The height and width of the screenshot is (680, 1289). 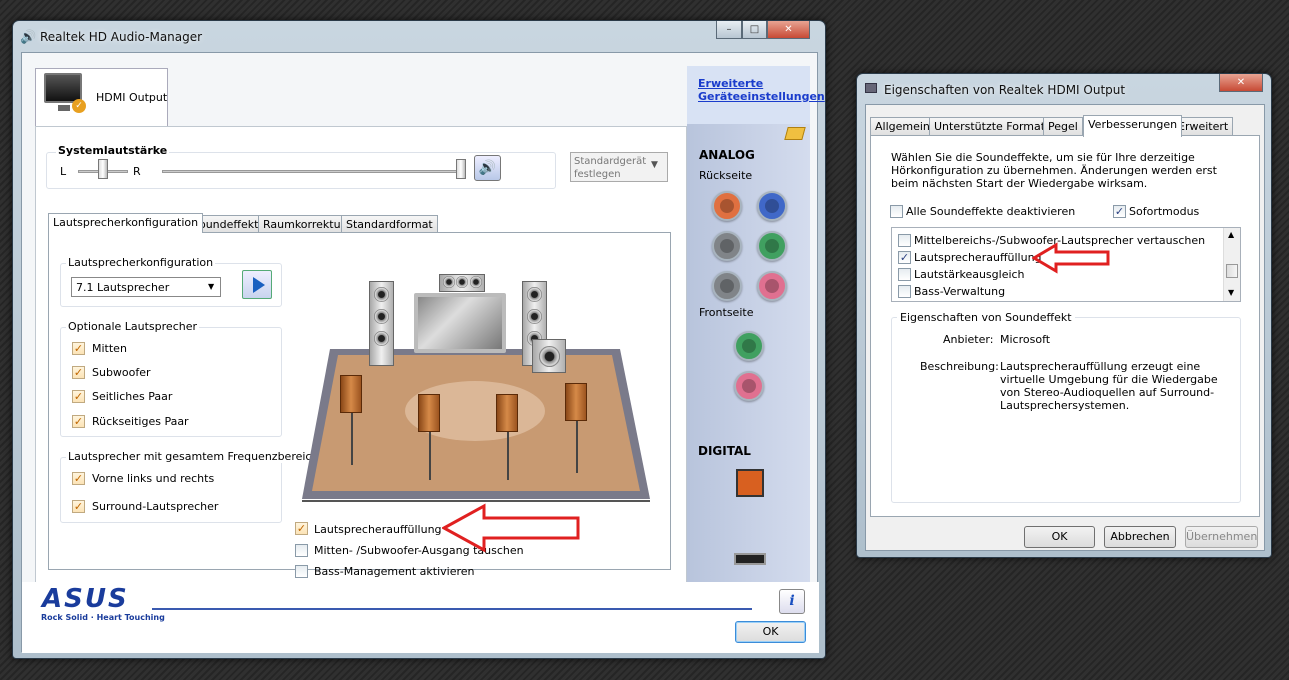 What do you see at coordinates (969, 274) in the screenshot?
I see `effect-label-loudness: Lautstärkeausgleich` at bounding box center [969, 274].